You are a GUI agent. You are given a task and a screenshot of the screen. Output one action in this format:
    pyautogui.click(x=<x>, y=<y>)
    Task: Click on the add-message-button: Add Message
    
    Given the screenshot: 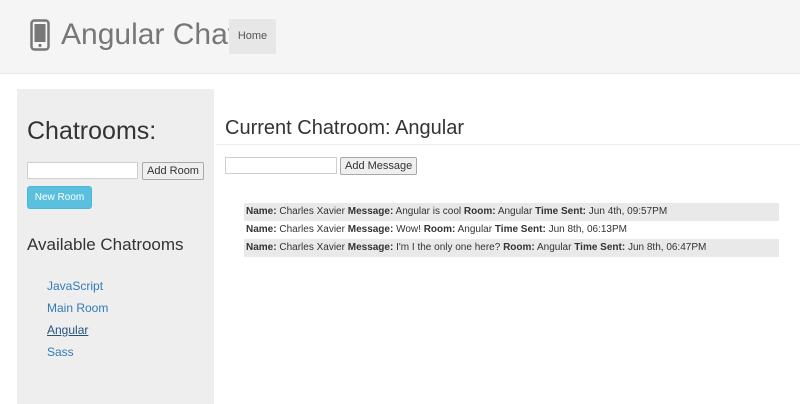 What is the action you would take?
    pyautogui.click(x=379, y=166)
    